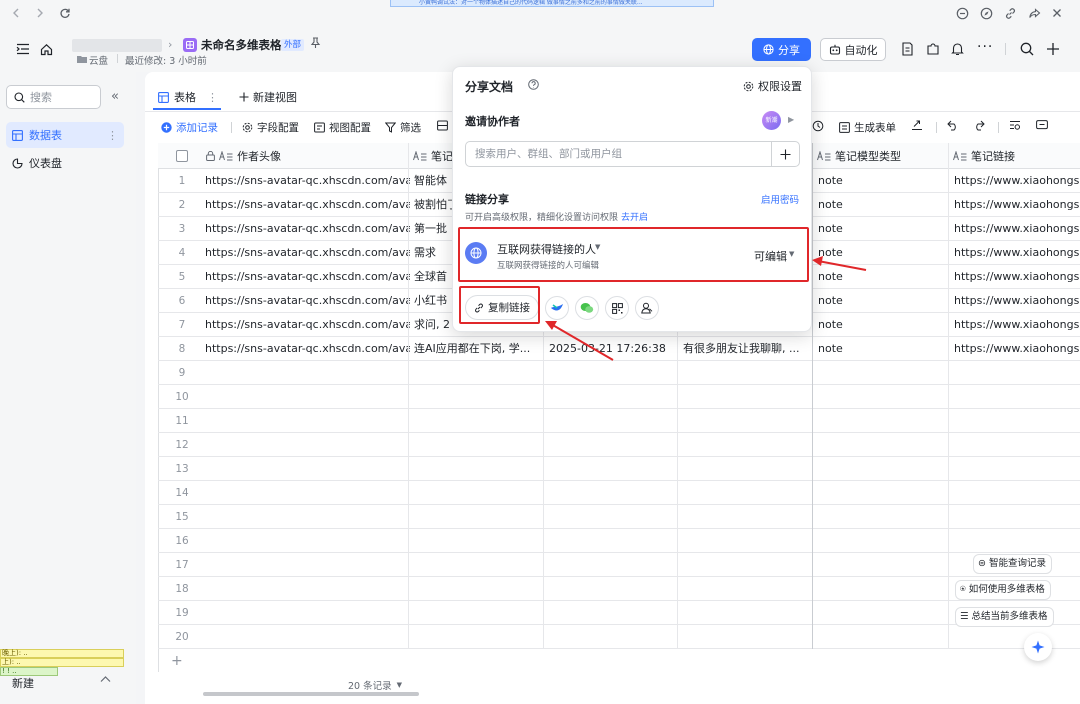 This screenshot has height=704, width=1080. I want to click on table-row: 12, so click(619, 445).